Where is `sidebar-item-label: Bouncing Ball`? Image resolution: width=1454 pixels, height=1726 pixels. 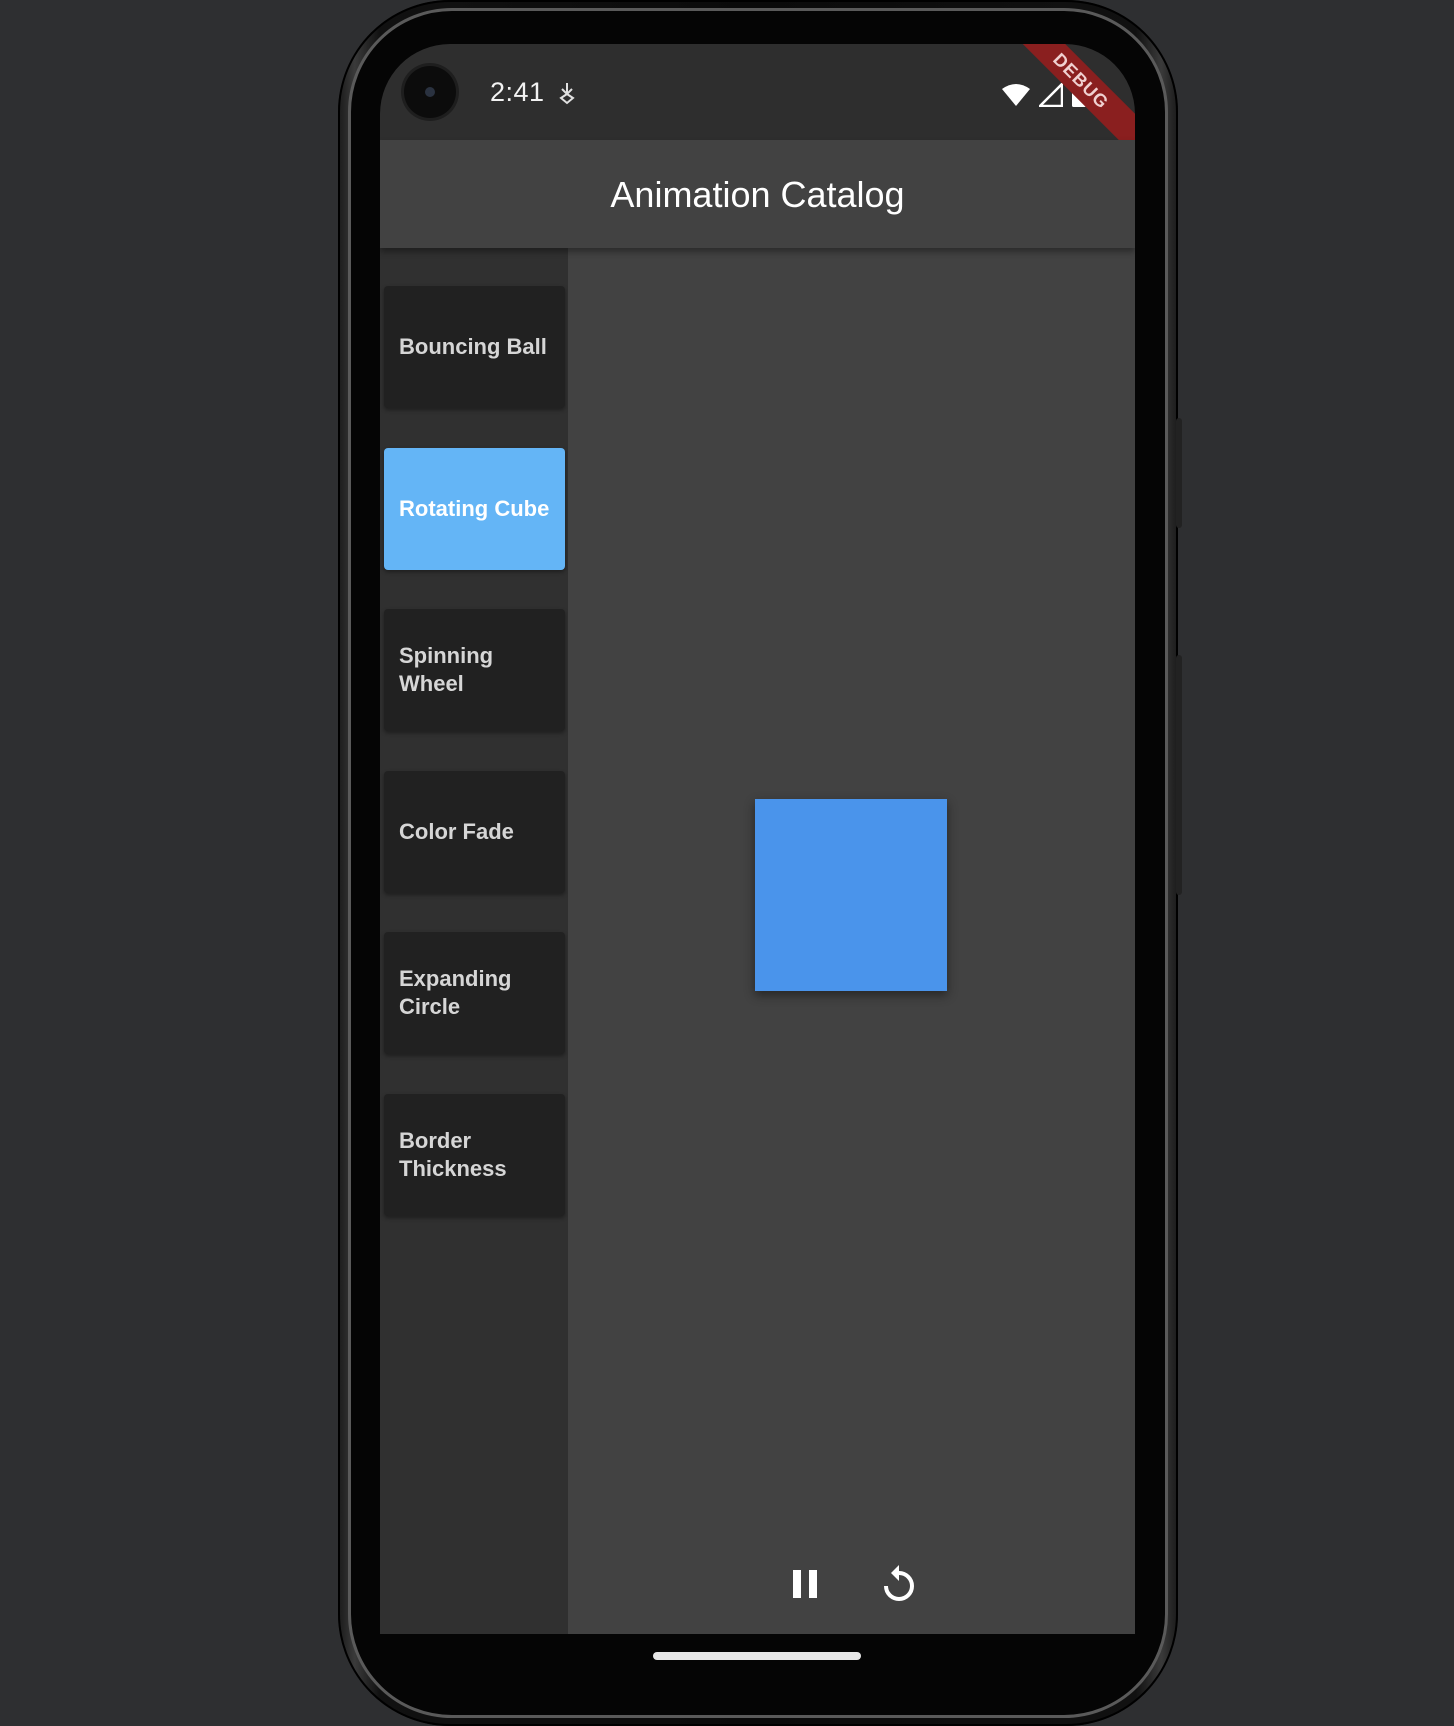 sidebar-item-label: Bouncing Ball is located at coordinates (473, 346).